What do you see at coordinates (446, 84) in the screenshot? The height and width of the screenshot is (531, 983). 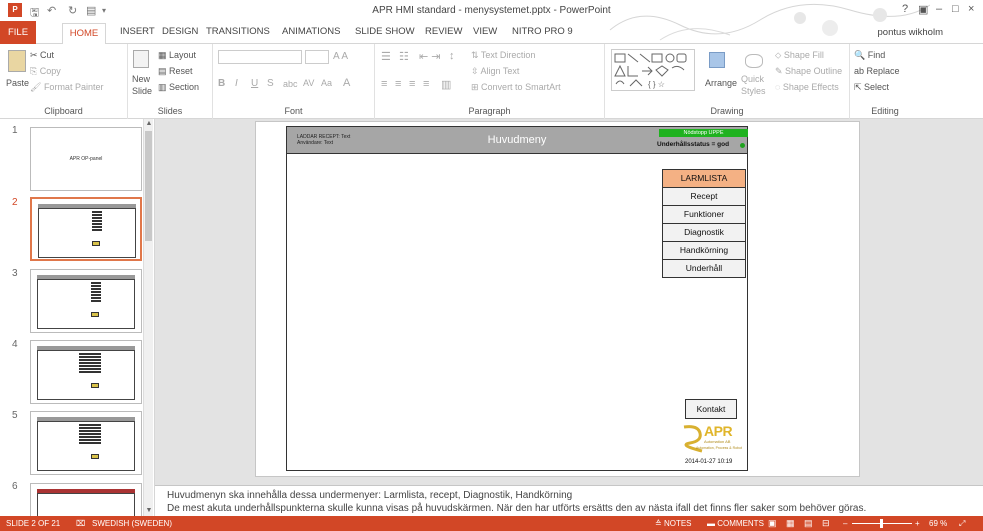 I see `columns-icon: ▥` at bounding box center [446, 84].